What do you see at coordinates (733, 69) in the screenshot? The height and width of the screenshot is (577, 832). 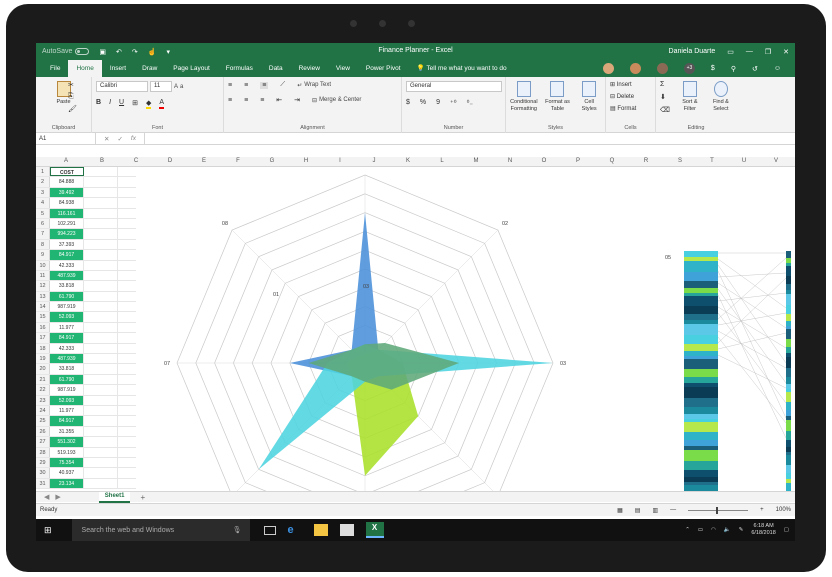 I see `share-icon: ⚲` at bounding box center [733, 69].